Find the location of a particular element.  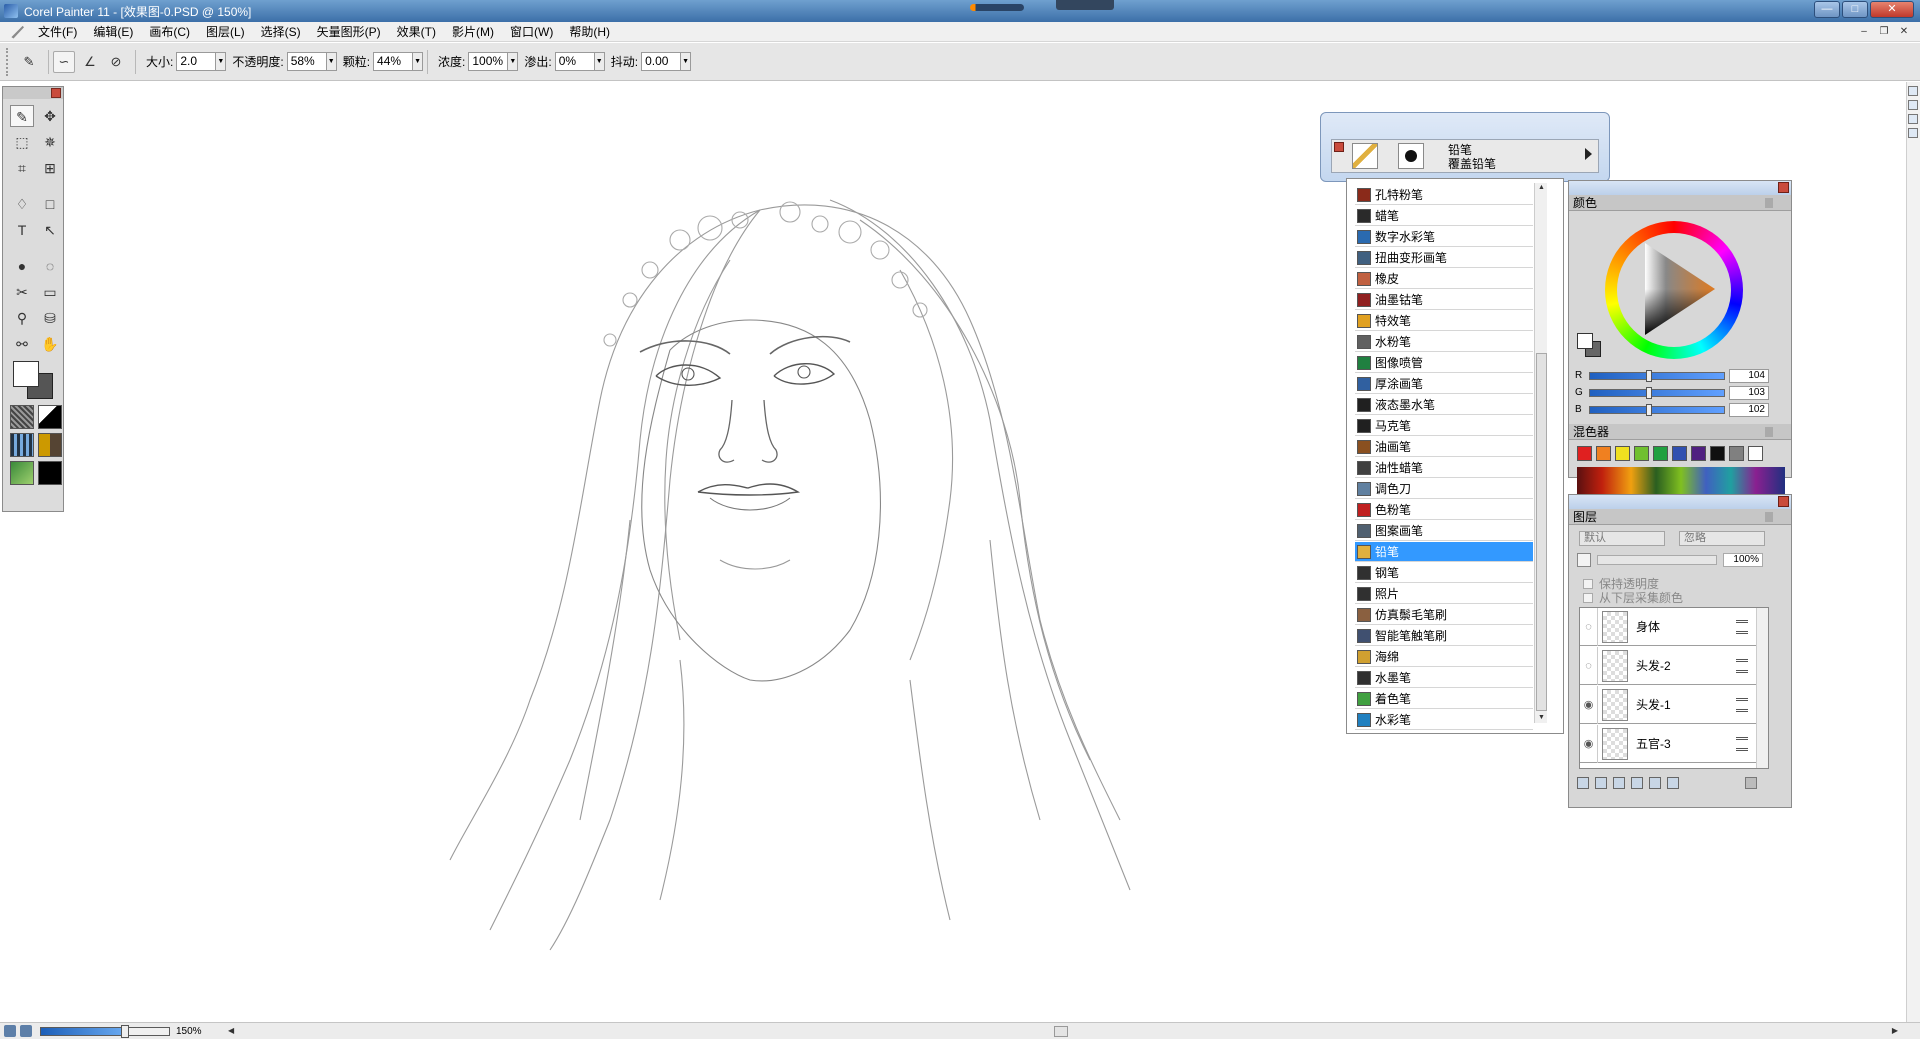

create-layer-mask-icon is located at coordinates (1673, 783).